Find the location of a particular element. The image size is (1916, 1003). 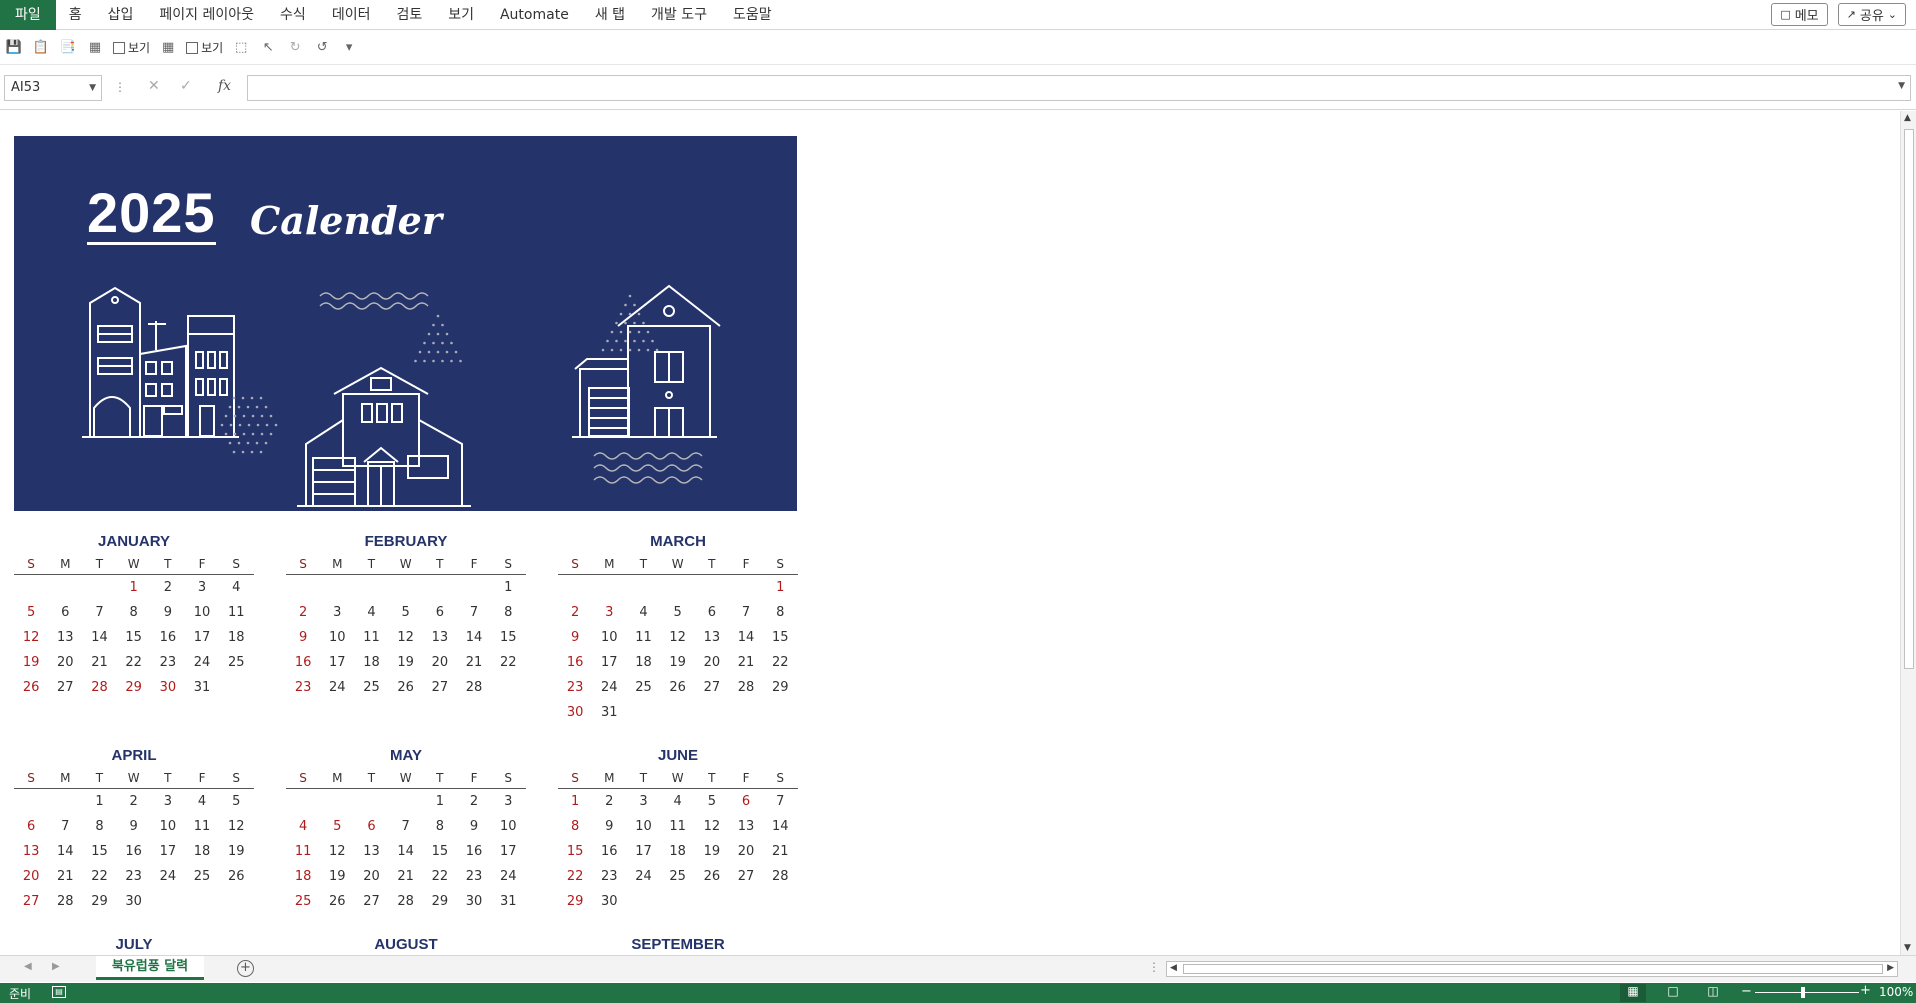

tab-file: 파일 is located at coordinates (28, 15).